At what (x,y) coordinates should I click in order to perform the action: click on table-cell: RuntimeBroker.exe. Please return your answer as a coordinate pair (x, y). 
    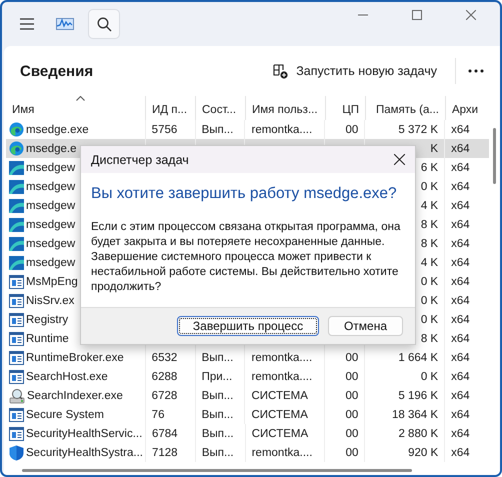
    Looking at the image, I should click on (75, 358).